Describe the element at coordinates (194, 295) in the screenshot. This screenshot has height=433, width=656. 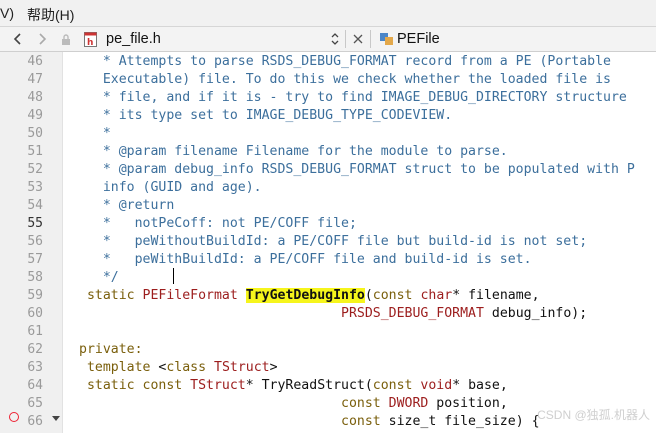
I see `code-token: PEFileFormat` at that location.